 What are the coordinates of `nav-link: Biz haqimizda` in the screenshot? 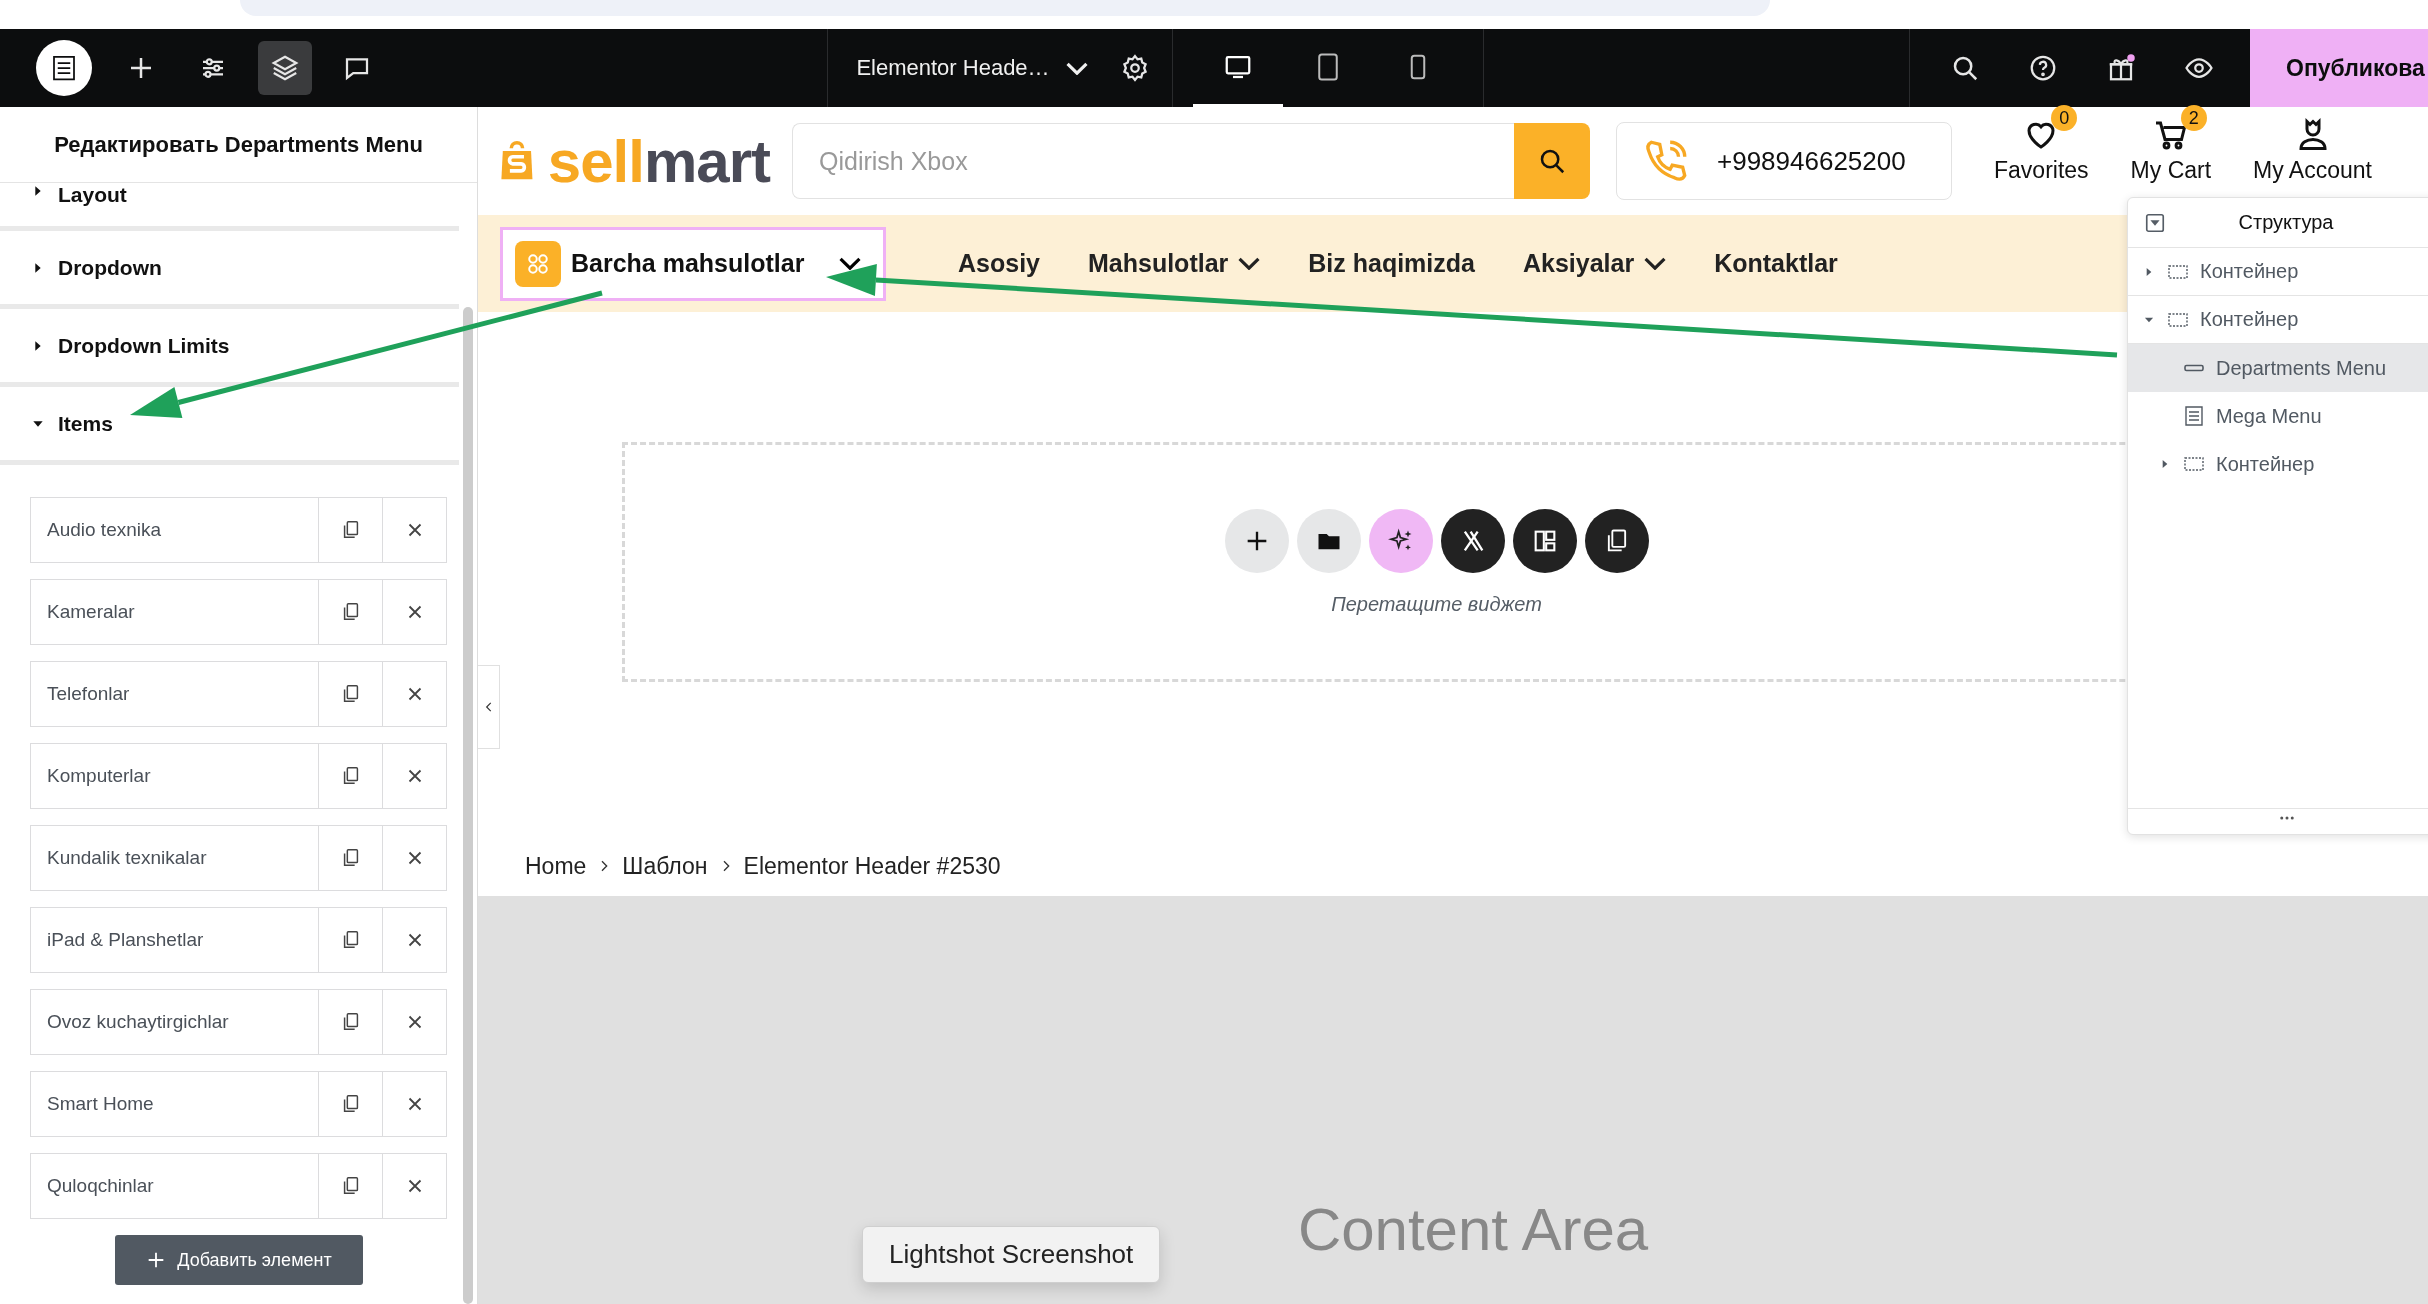 It's located at (1391, 263).